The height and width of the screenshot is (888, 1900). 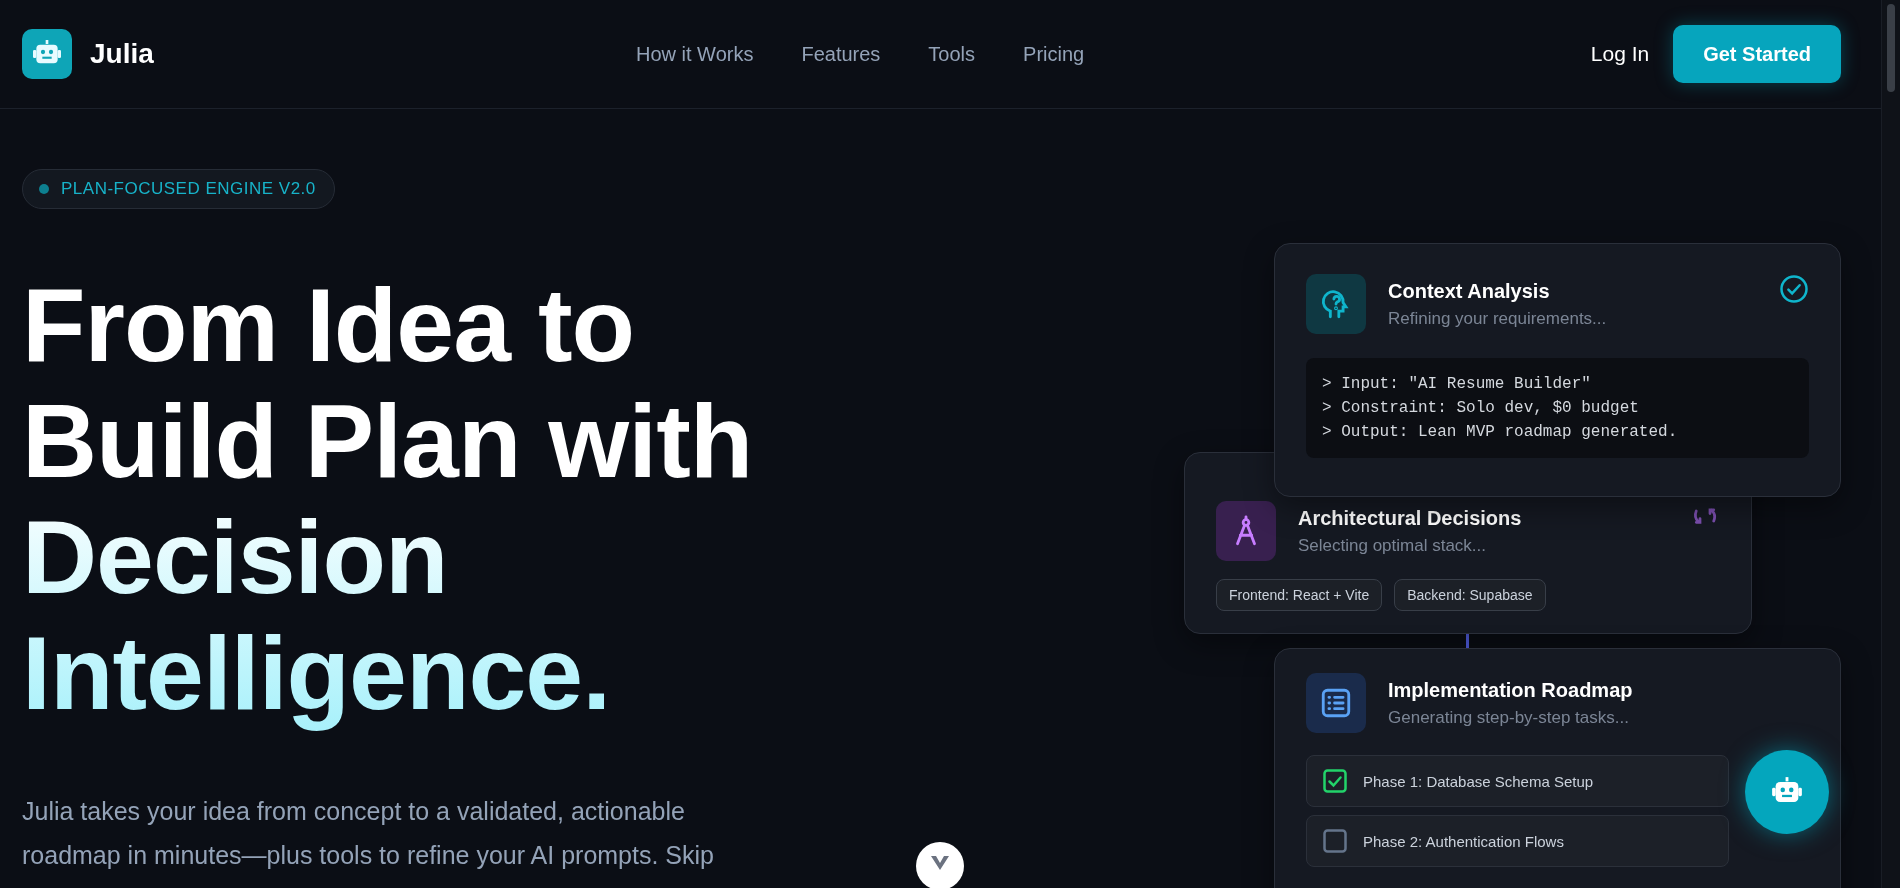 I want to click on version-badge: PLAN-FOCUSED ENGINE V2.0, so click(x=178, y=189).